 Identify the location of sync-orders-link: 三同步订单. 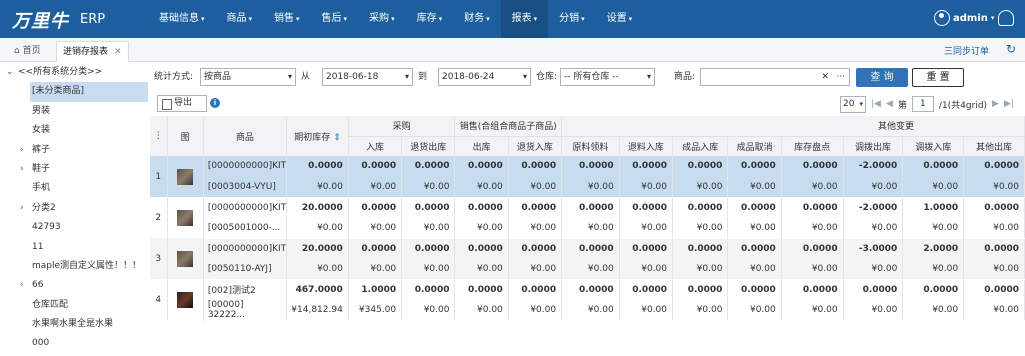
(966, 50).